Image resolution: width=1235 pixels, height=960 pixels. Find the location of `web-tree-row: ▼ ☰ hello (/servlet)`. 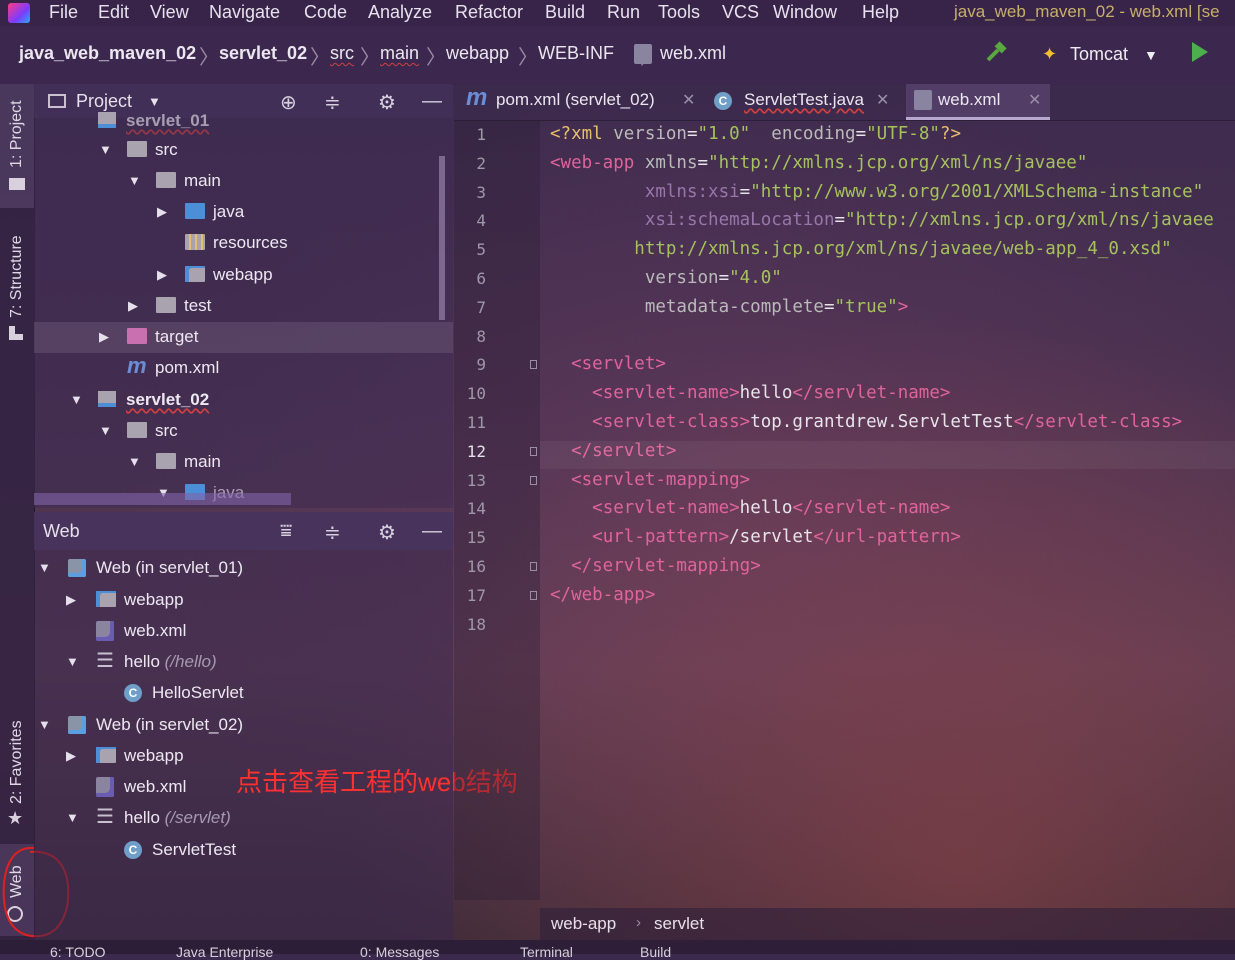

web-tree-row: ▼ ☰ hello (/servlet) is located at coordinates (243, 818).